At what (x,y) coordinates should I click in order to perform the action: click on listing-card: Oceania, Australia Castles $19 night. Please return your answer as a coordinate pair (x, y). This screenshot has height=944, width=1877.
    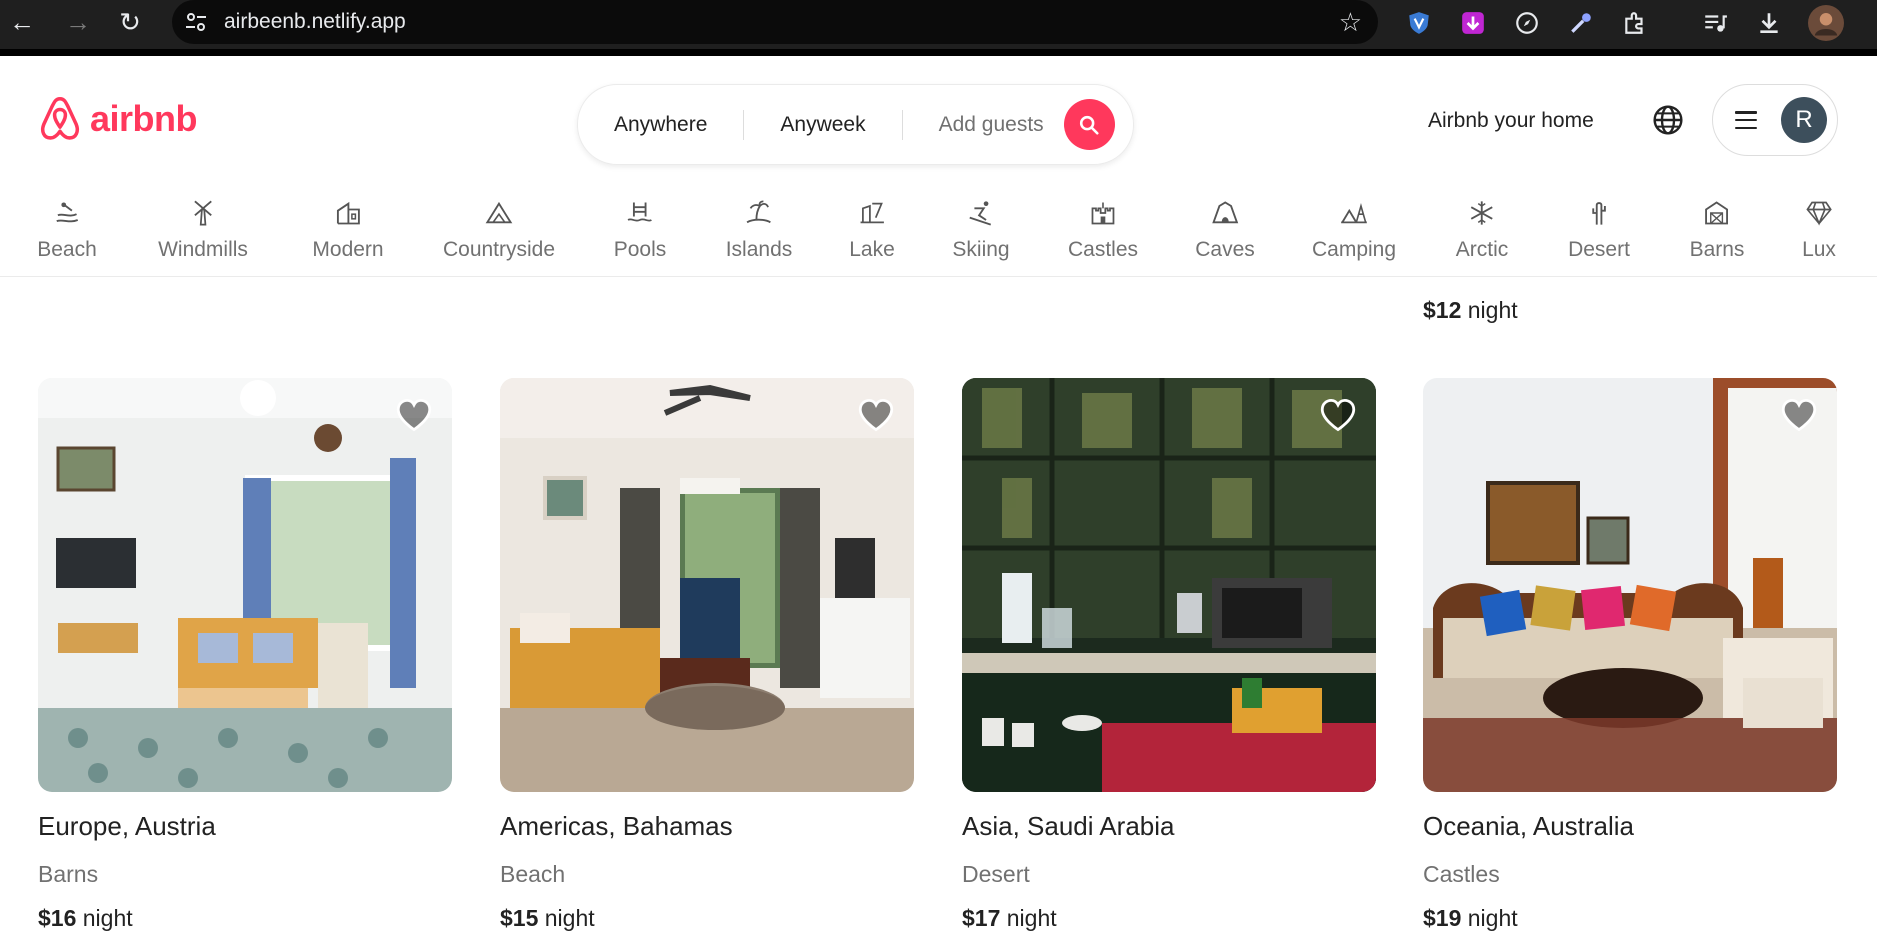
    Looking at the image, I should click on (1630, 655).